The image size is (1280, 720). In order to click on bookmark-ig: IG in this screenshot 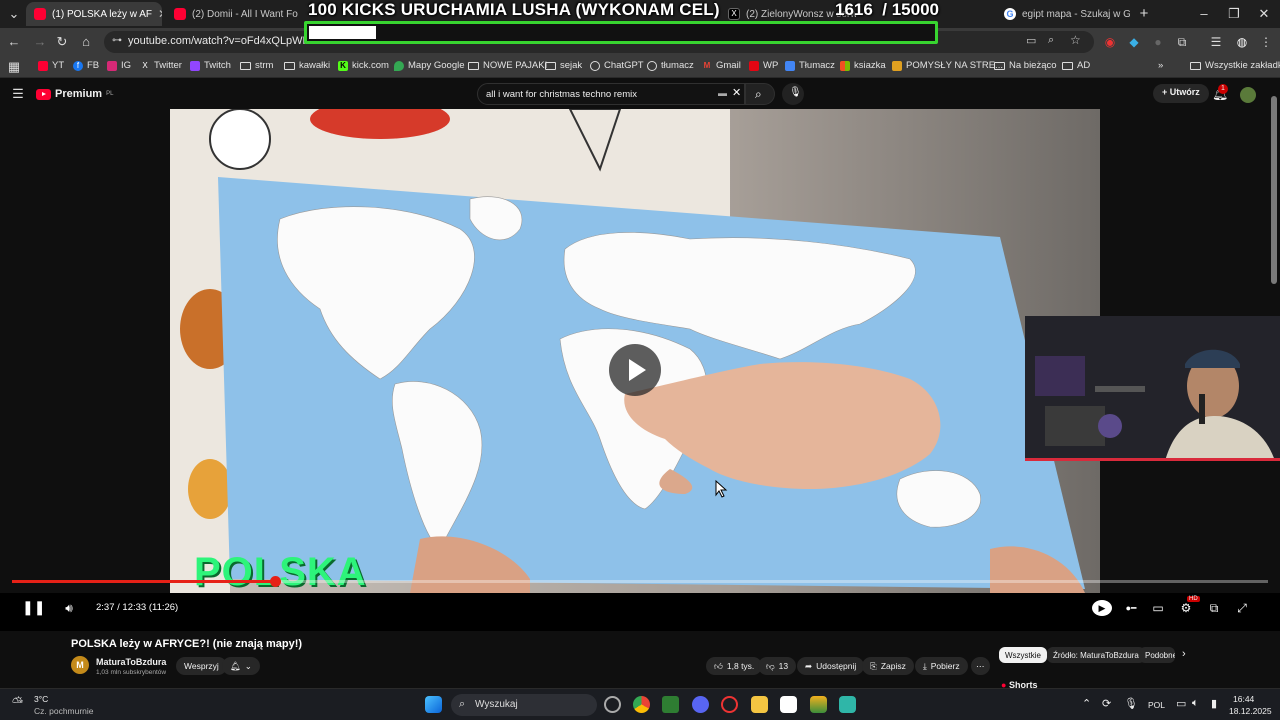, I will do `click(119, 65)`.